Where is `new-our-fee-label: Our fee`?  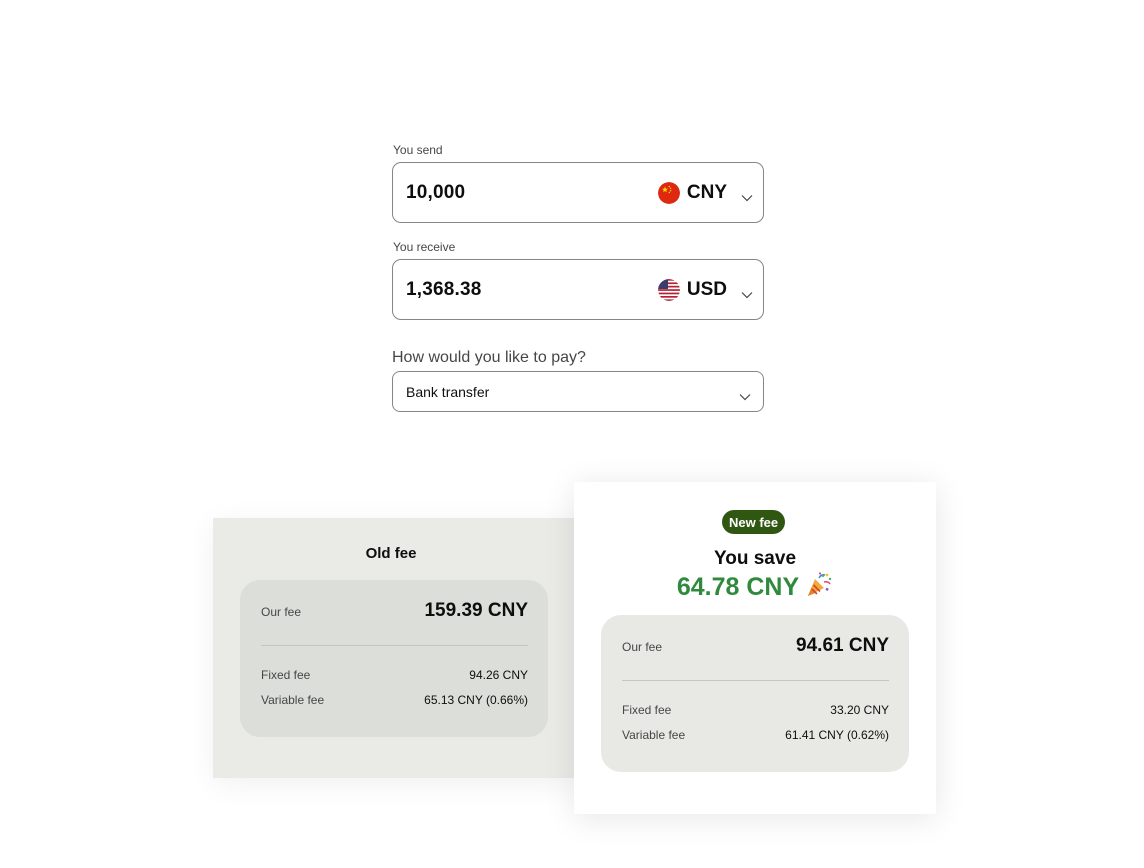 new-our-fee-label: Our fee is located at coordinates (642, 647).